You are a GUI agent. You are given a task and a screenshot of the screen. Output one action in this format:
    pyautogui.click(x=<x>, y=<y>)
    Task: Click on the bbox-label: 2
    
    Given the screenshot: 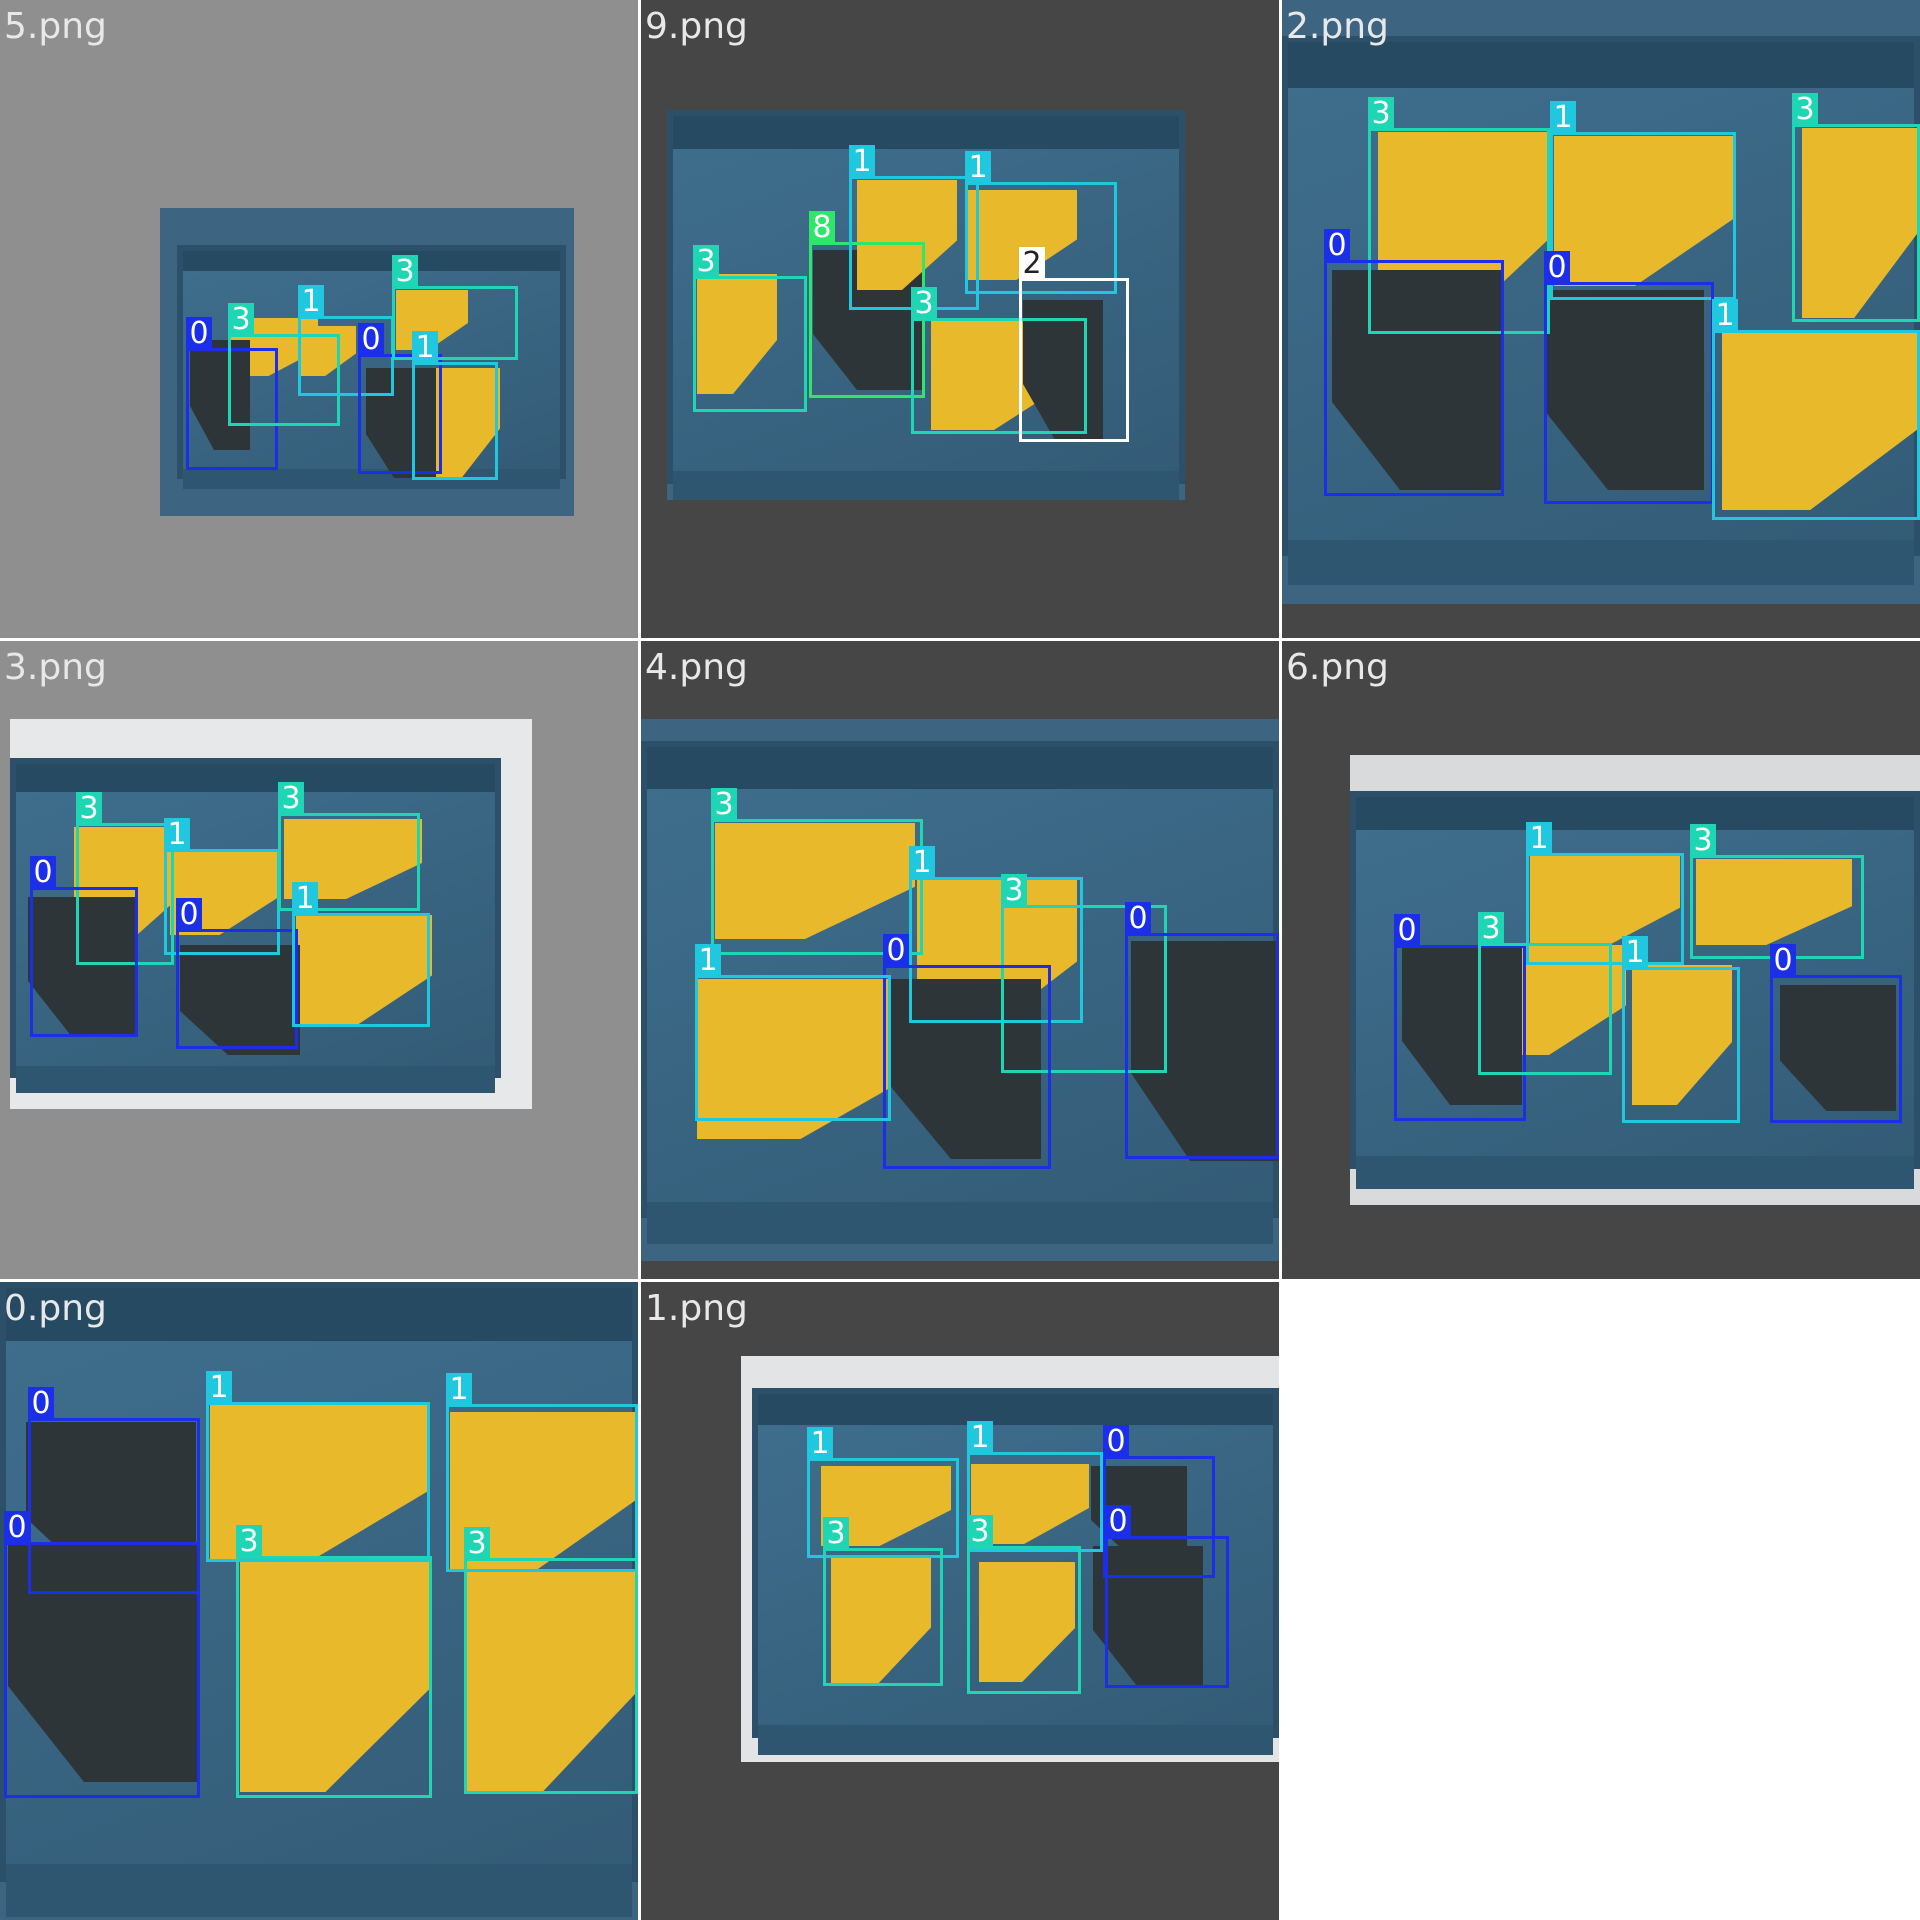 What is the action you would take?
    pyautogui.click(x=1032, y=264)
    